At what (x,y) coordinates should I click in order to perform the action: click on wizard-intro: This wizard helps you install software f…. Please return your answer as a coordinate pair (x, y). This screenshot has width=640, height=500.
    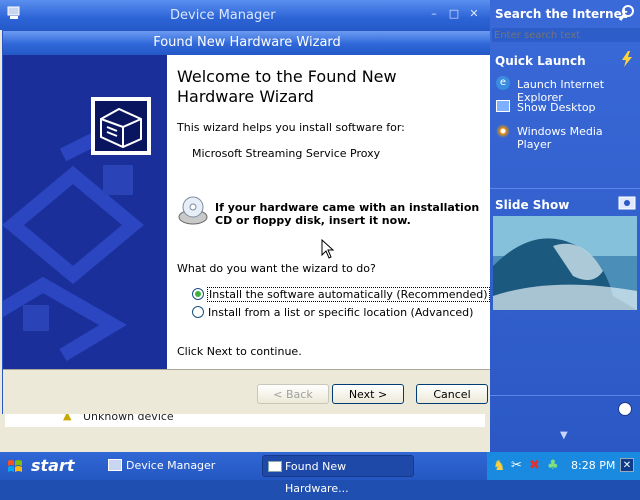
    Looking at the image, I should click on (291, 127).